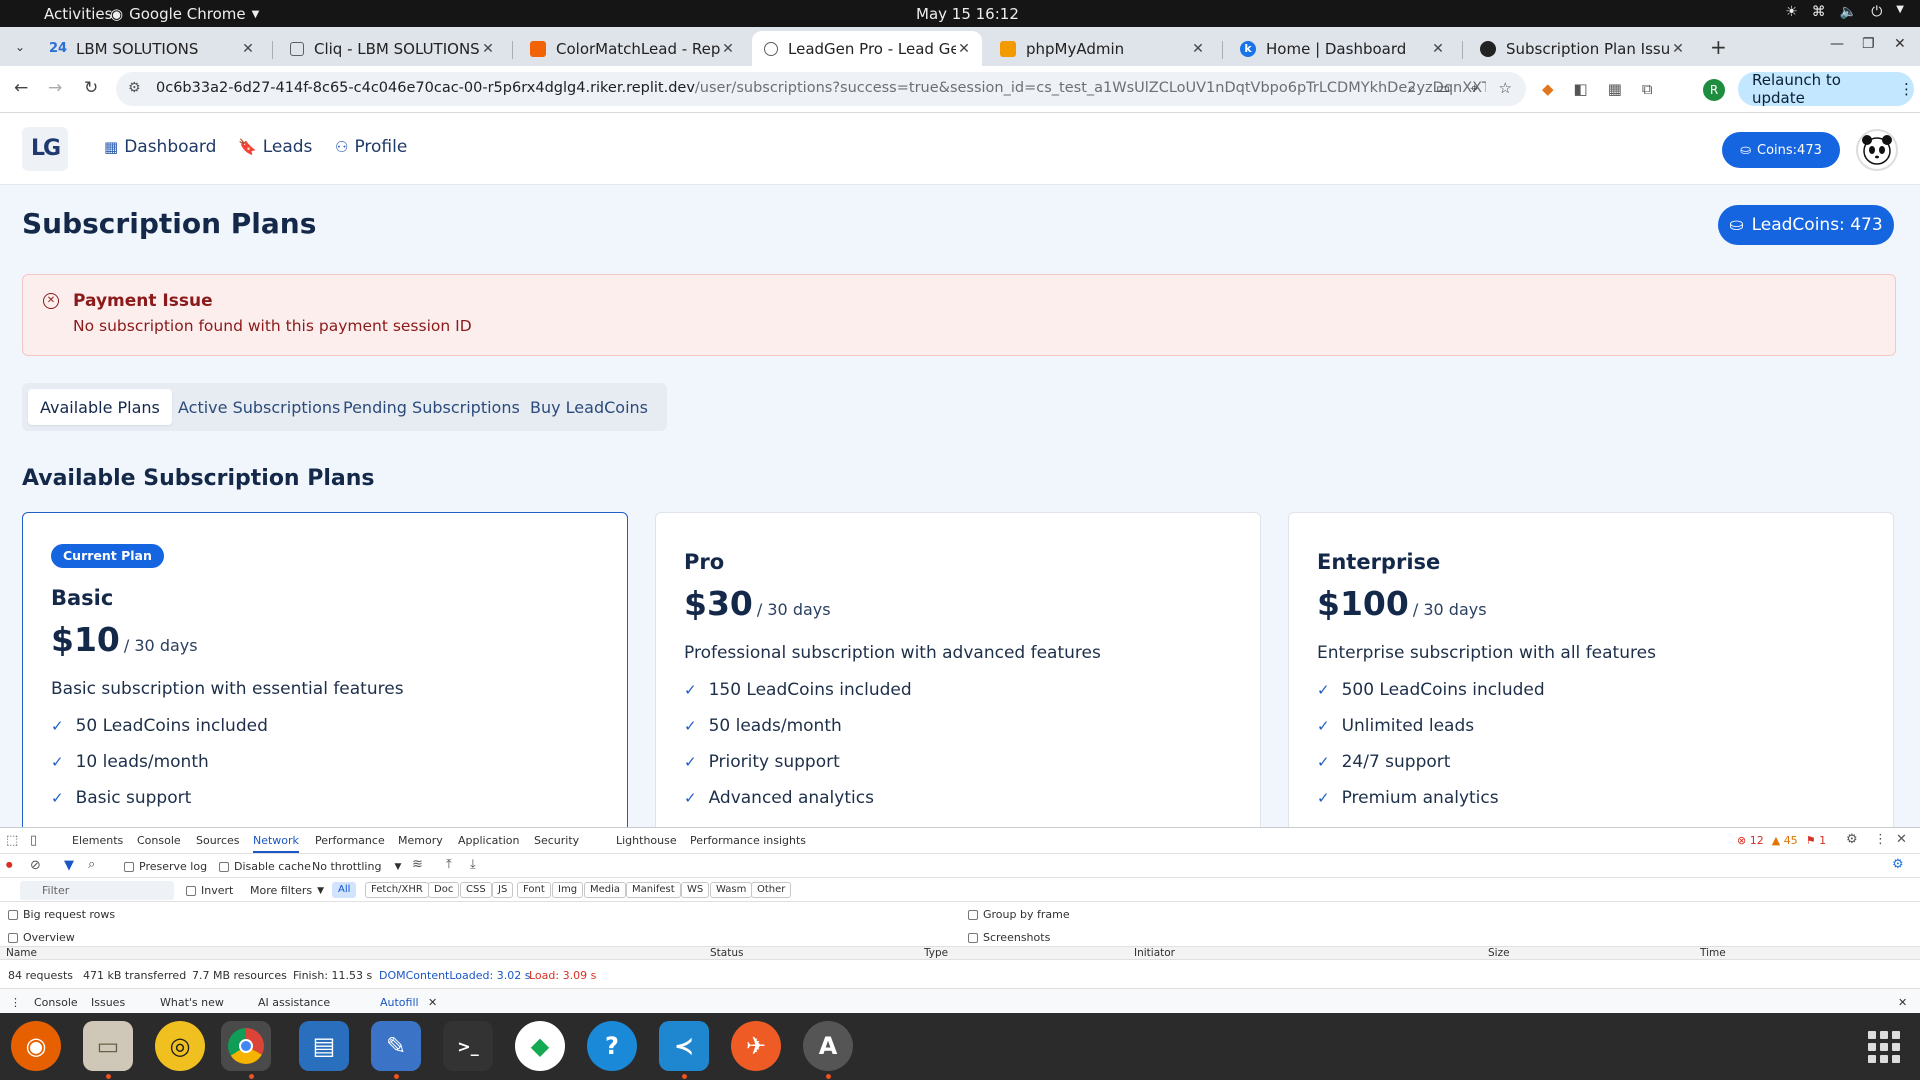 The width and height of the screenshot is (1920, 1080). What do you see at coordinates (265, 866) in the screenshot?
I see `disable-cache-checkbox: Disable cache` at bounding box center [265, 866].